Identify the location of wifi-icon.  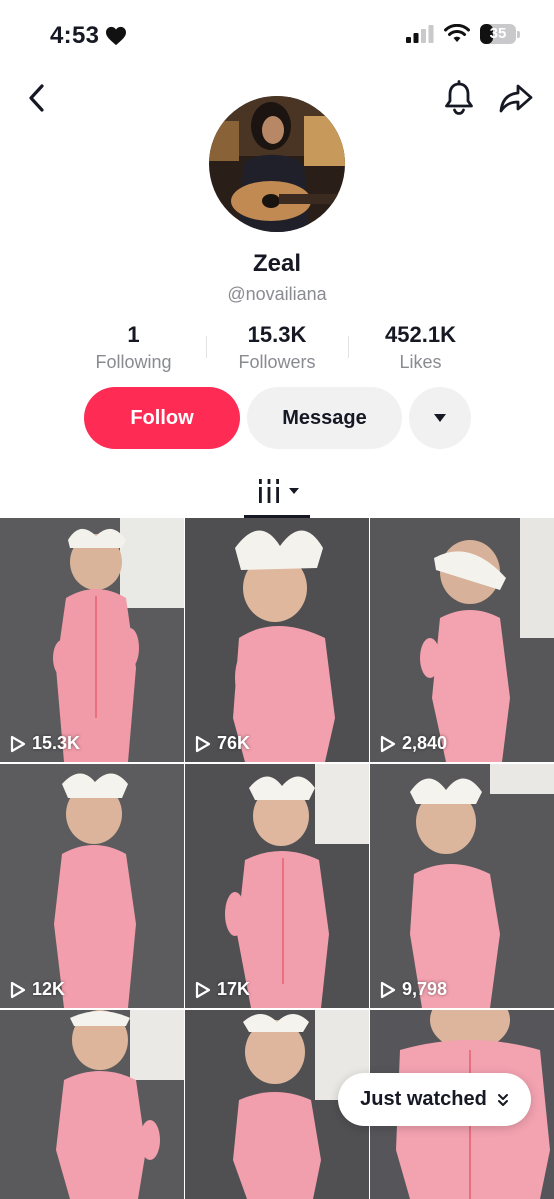
(457, 33).